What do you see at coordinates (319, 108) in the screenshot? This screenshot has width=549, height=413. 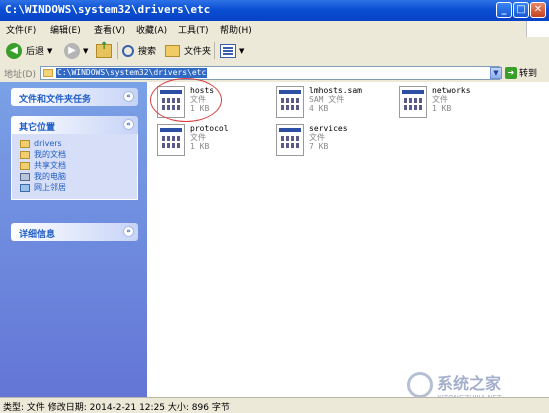 I see `file-size: 4 KB` at bounding box center [319, 108].